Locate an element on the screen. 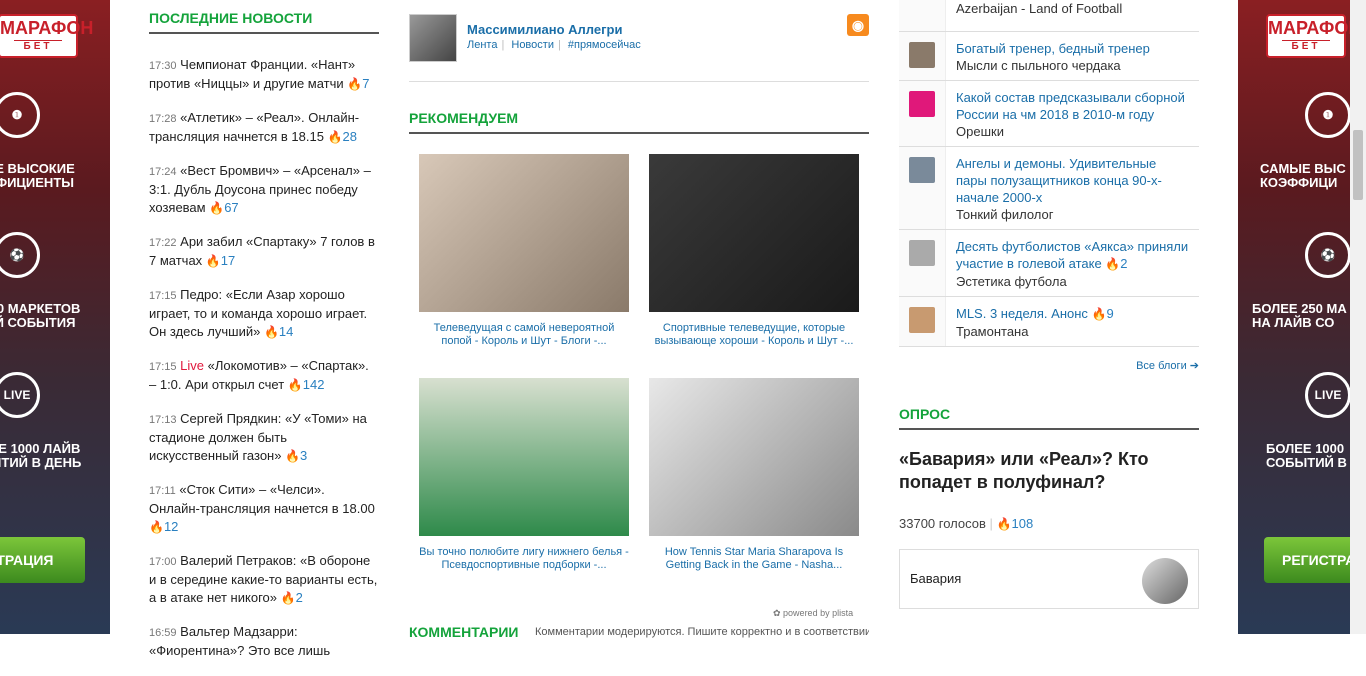 This screenshot has width=1366, height=676. comment-count: 67 is located at coordinates (231, 207).